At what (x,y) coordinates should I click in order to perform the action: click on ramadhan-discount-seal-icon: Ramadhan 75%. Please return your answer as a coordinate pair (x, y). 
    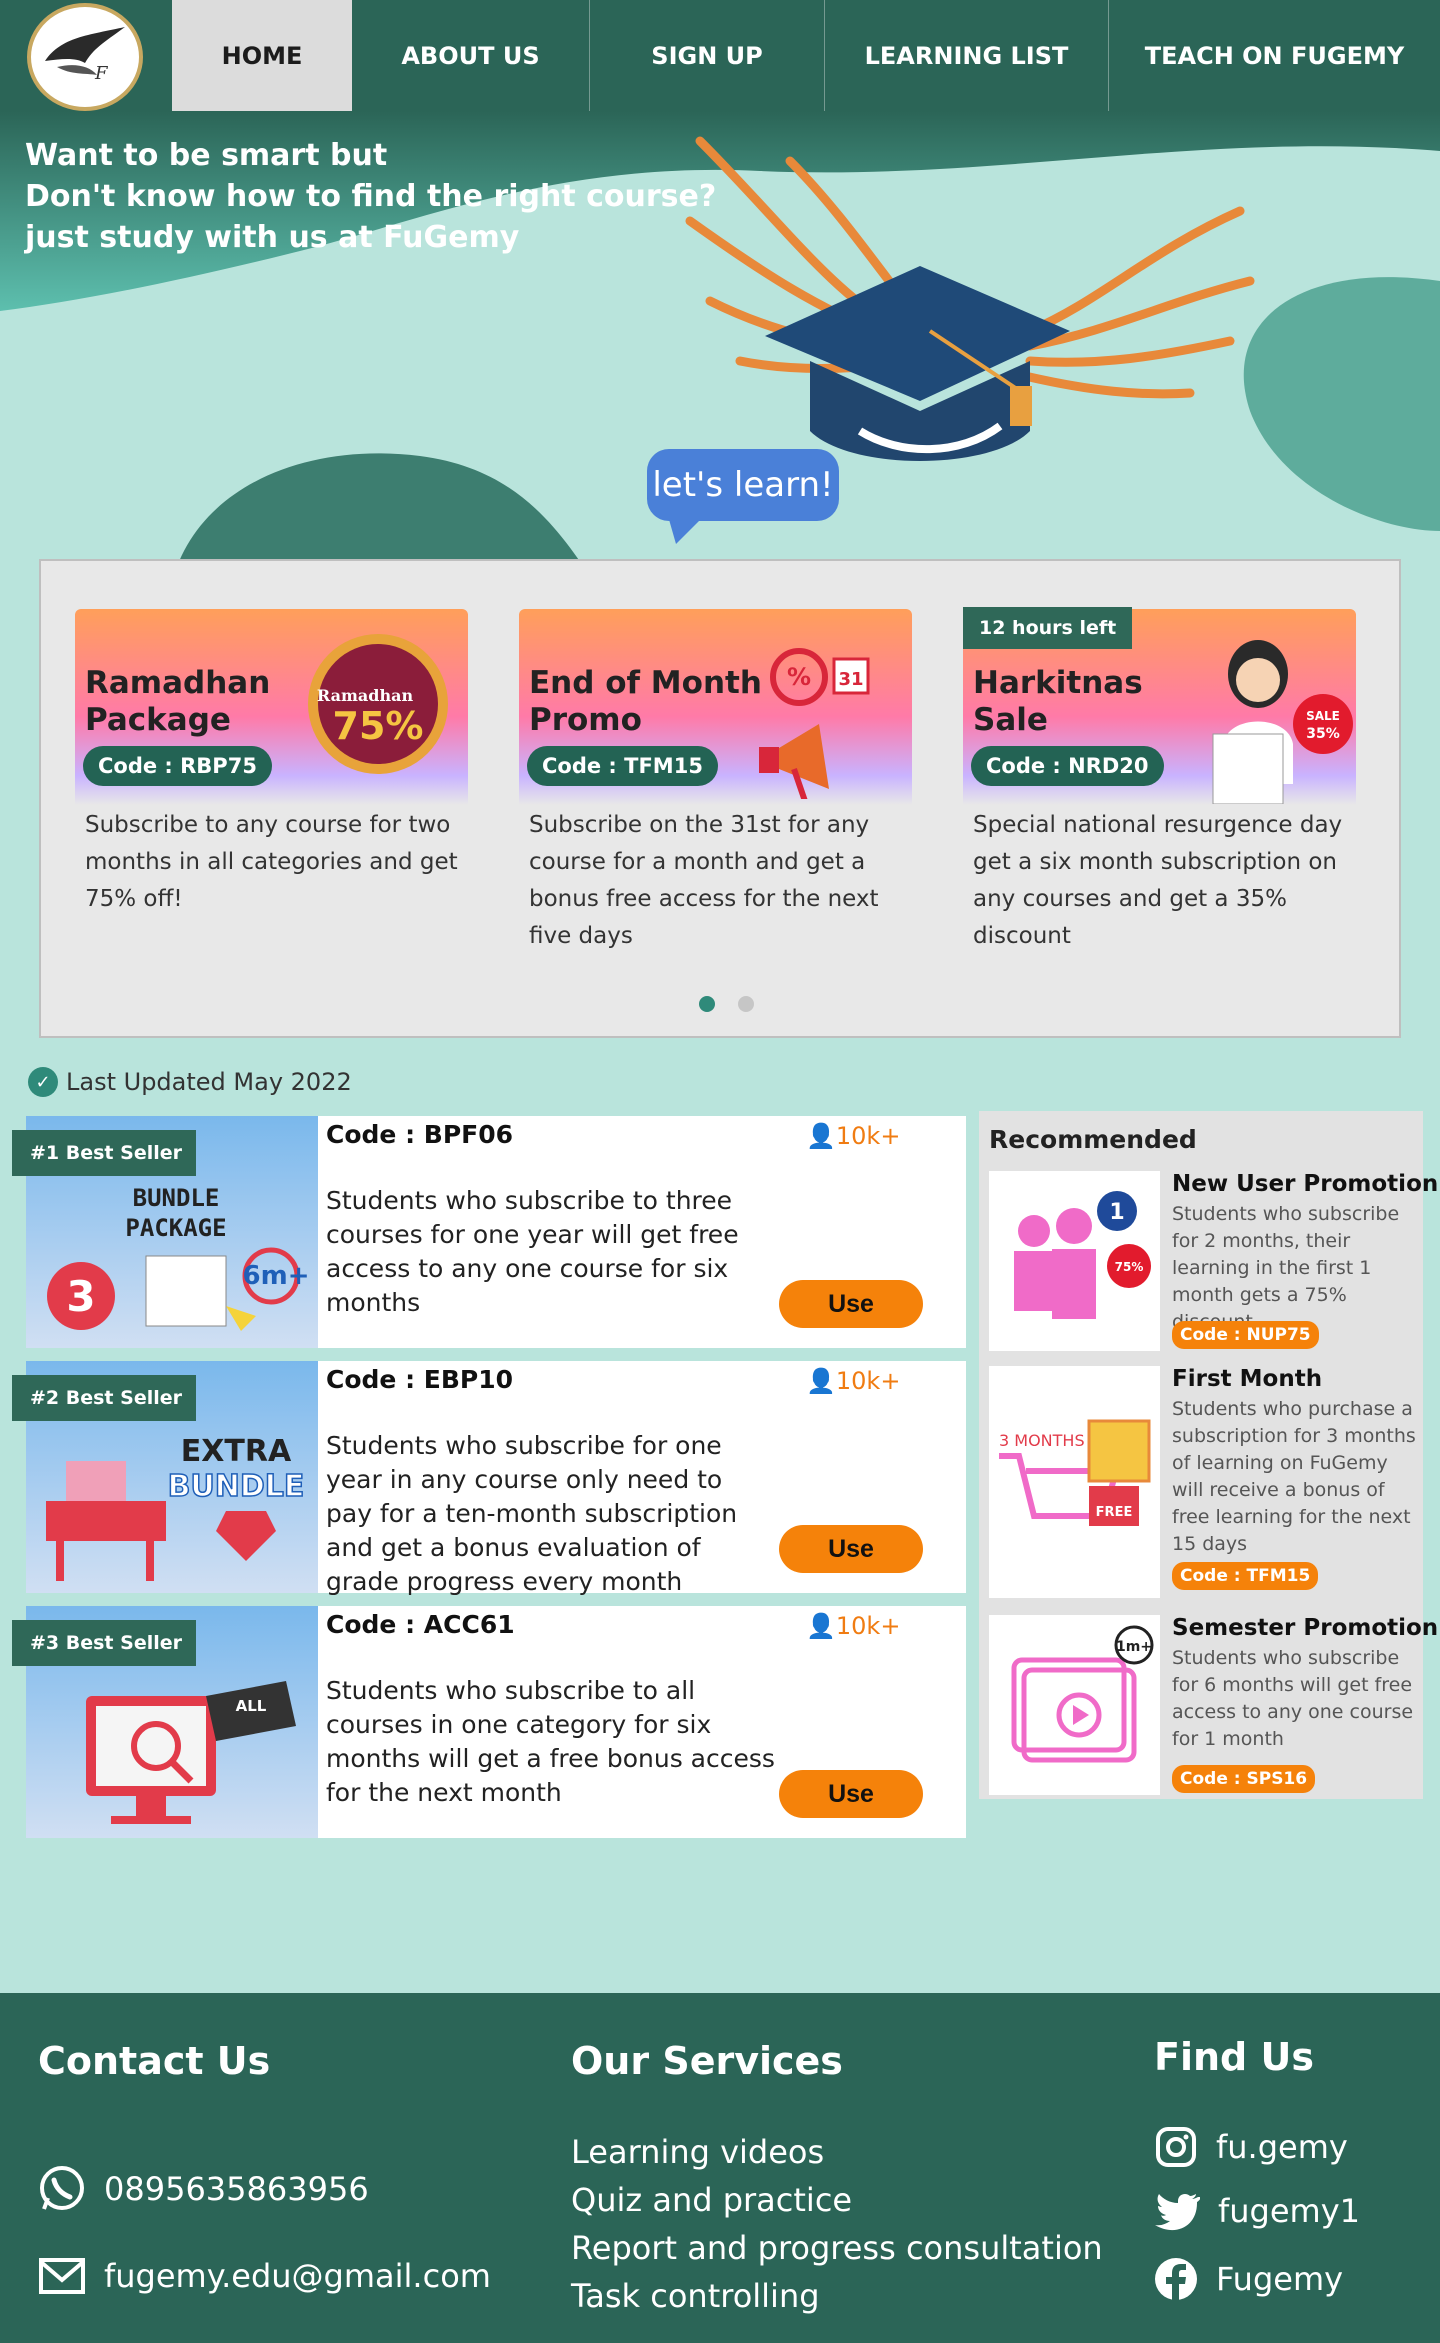
    Looking at the image, I should click on (378, 704).